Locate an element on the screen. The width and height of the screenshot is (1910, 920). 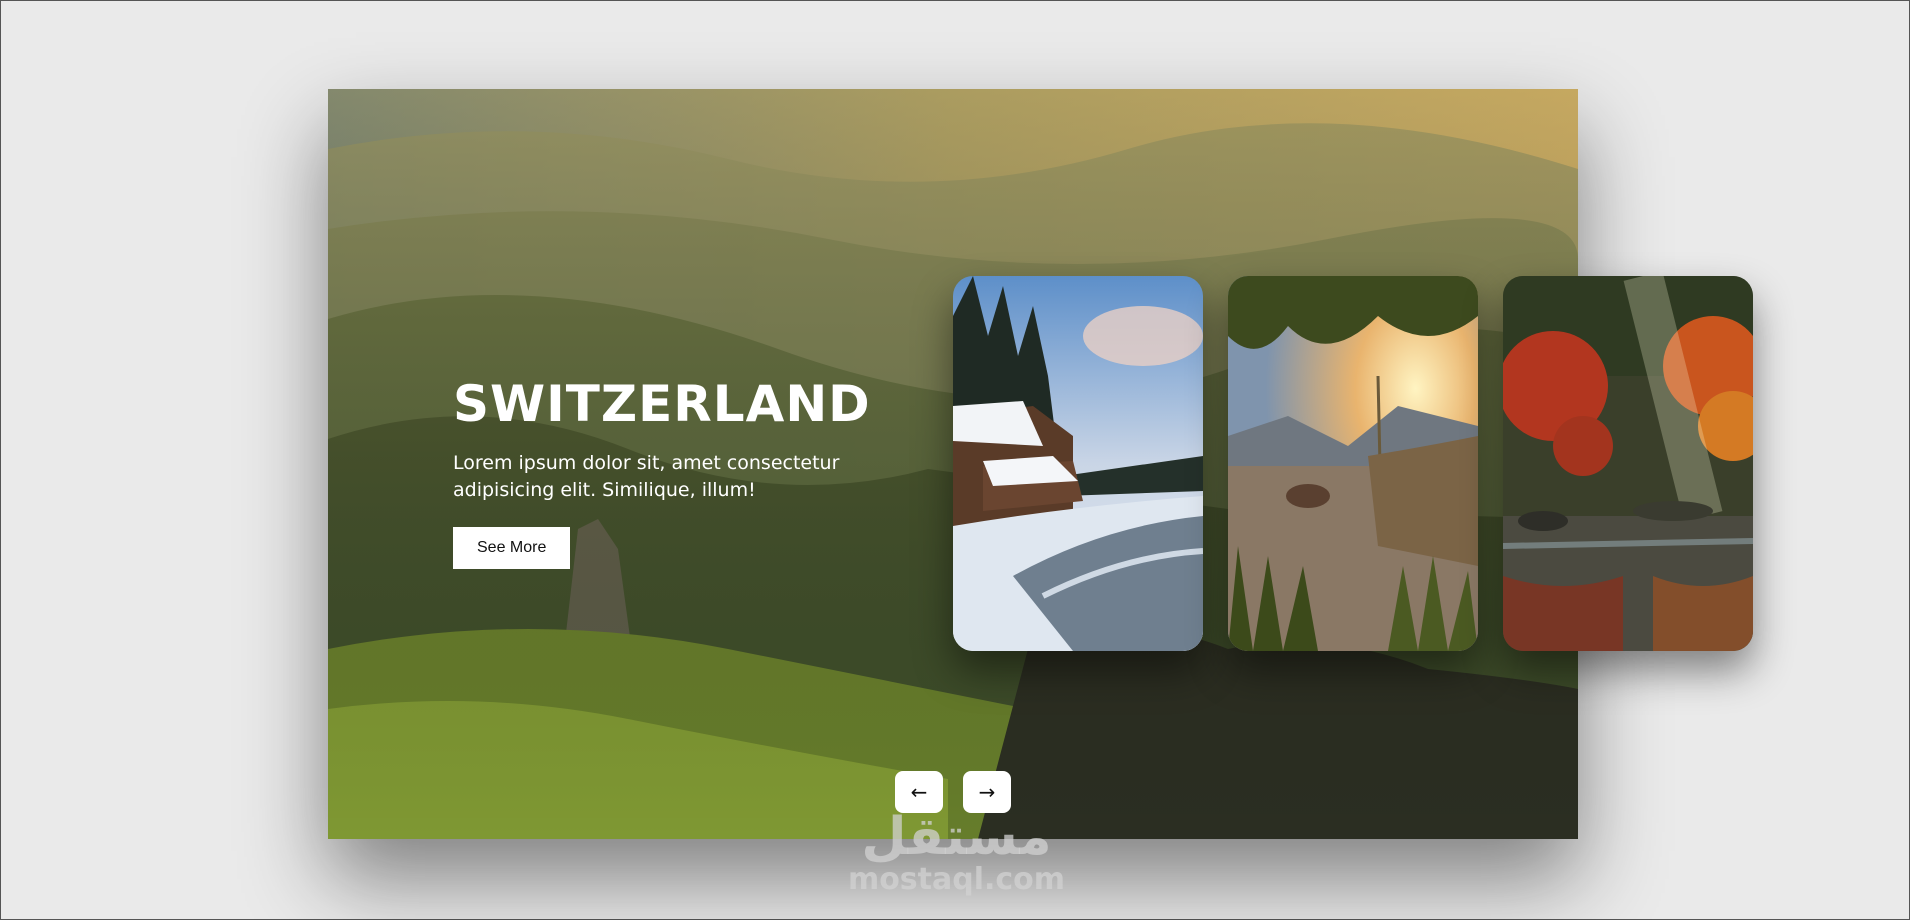
watermark: مستقل mostaql.com is located at coordinates (956, 853).